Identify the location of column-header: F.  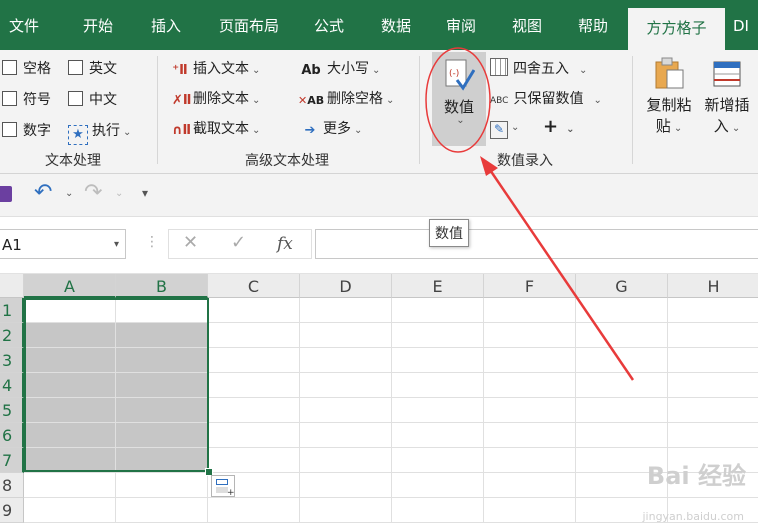
(530, 286).